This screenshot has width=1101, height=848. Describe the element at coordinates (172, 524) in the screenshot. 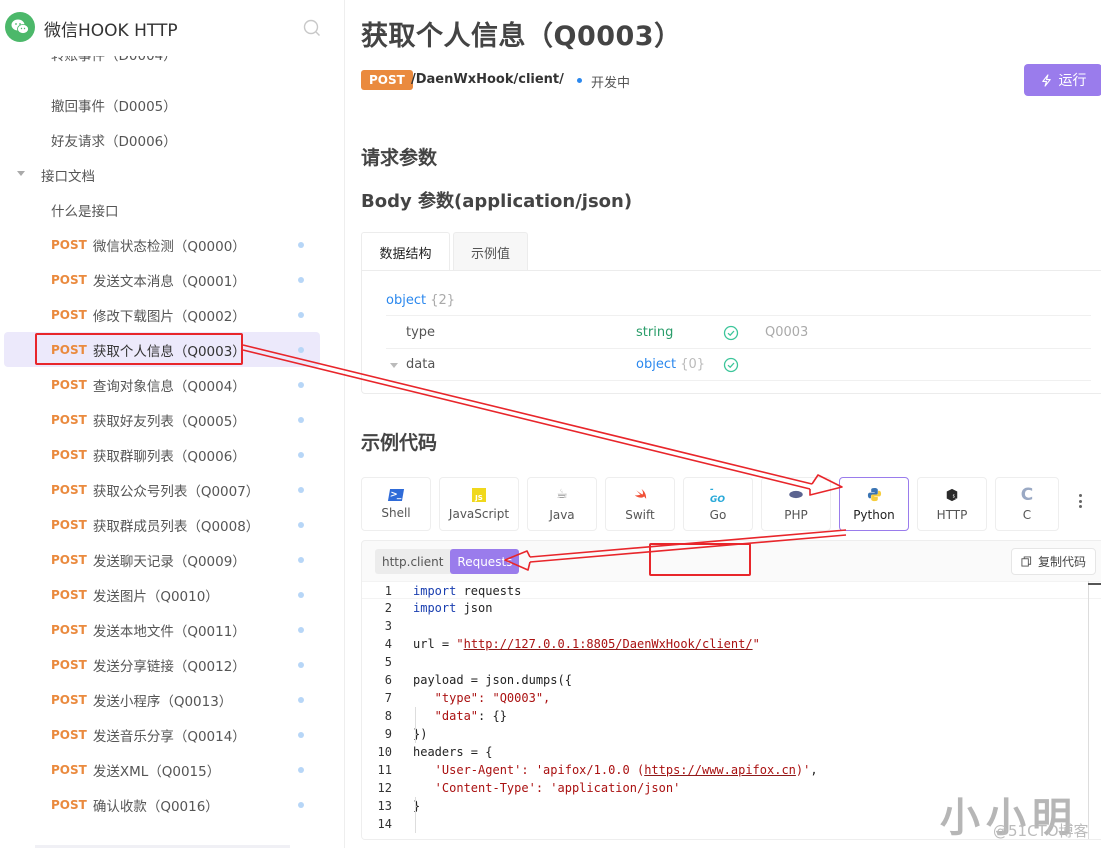

I see `sidebar-api-item: POST 获取群成员列表（Q0008）` at that location.